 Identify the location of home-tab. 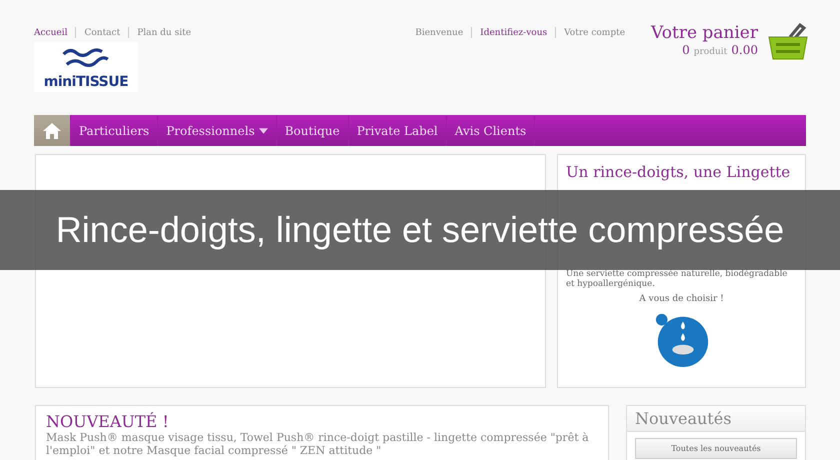
(52, 130).